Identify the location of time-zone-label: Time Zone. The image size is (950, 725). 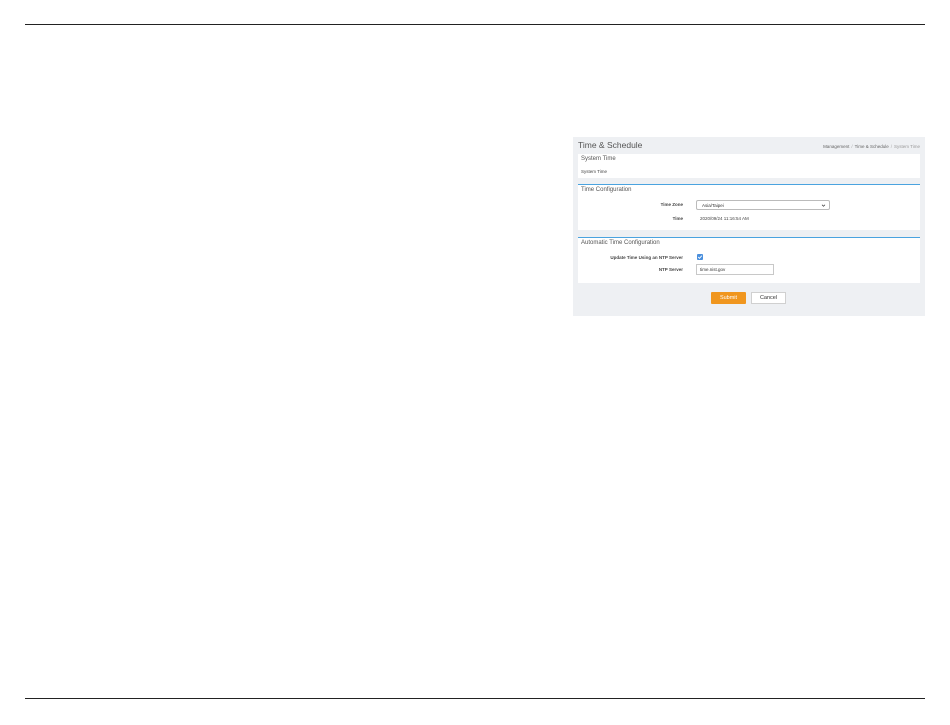
(671, 204).